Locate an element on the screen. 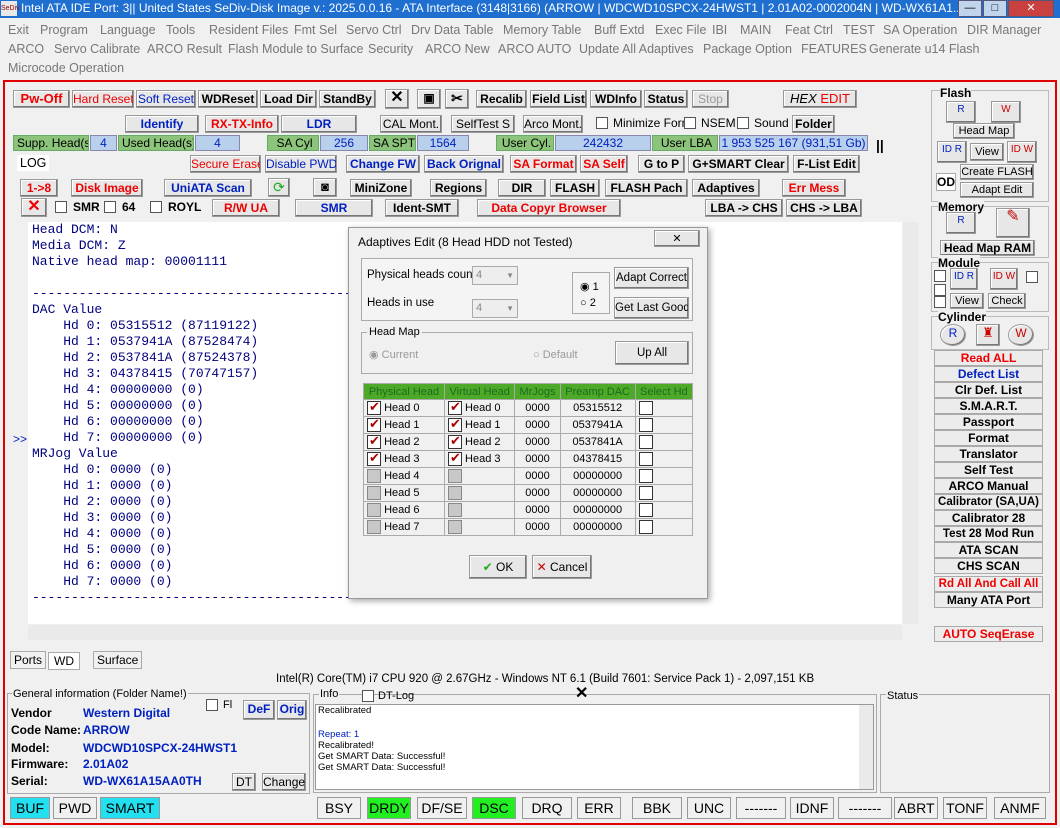 This screenshot has width=1060, height=828. dir-button: DIR is located at coordinates (522, 188).